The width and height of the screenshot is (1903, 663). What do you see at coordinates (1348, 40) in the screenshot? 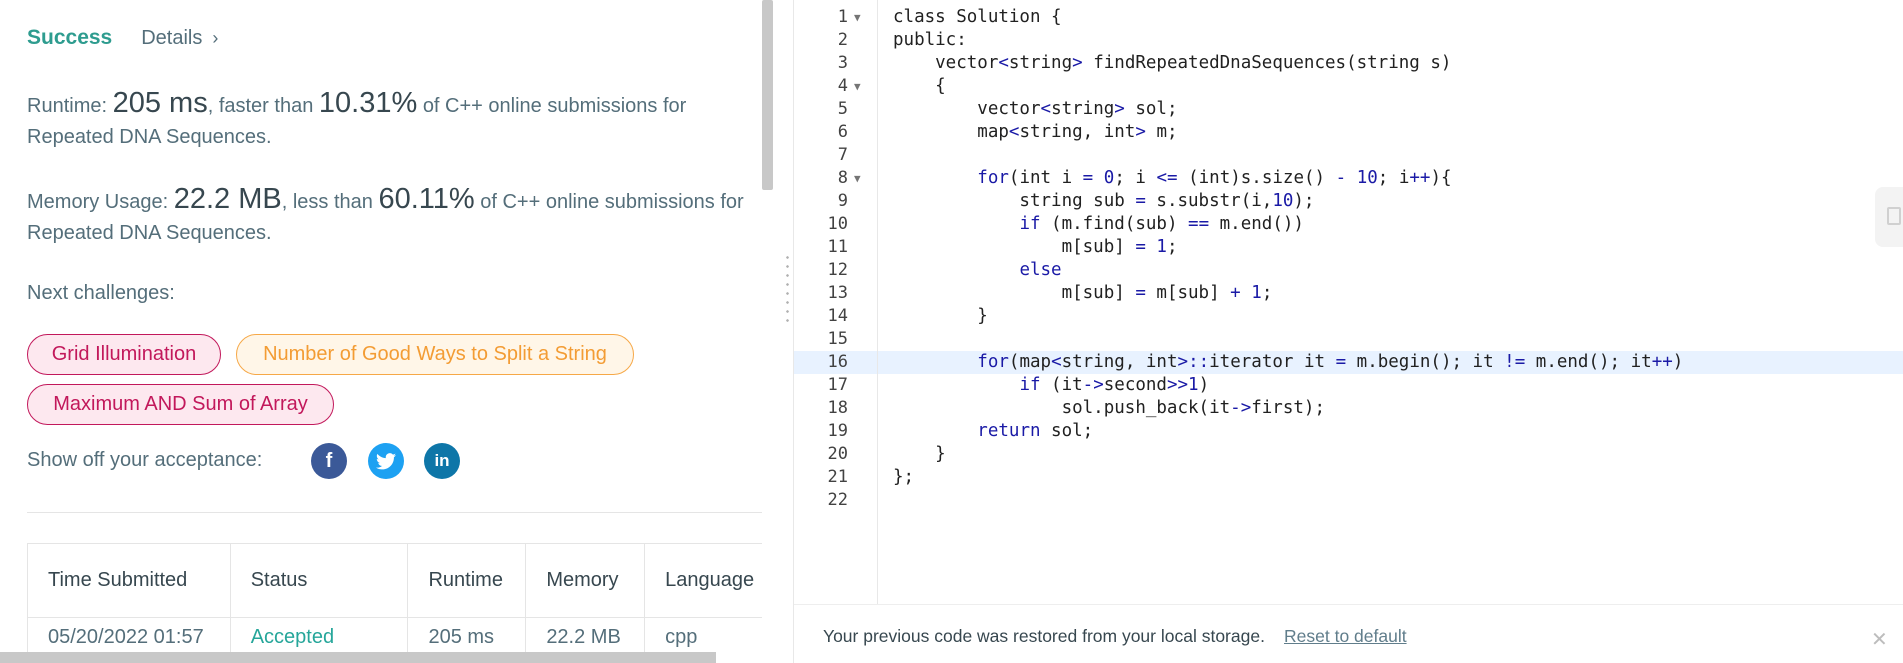
I see `code-line: 2 public:` at bounding box center [1348, 40].